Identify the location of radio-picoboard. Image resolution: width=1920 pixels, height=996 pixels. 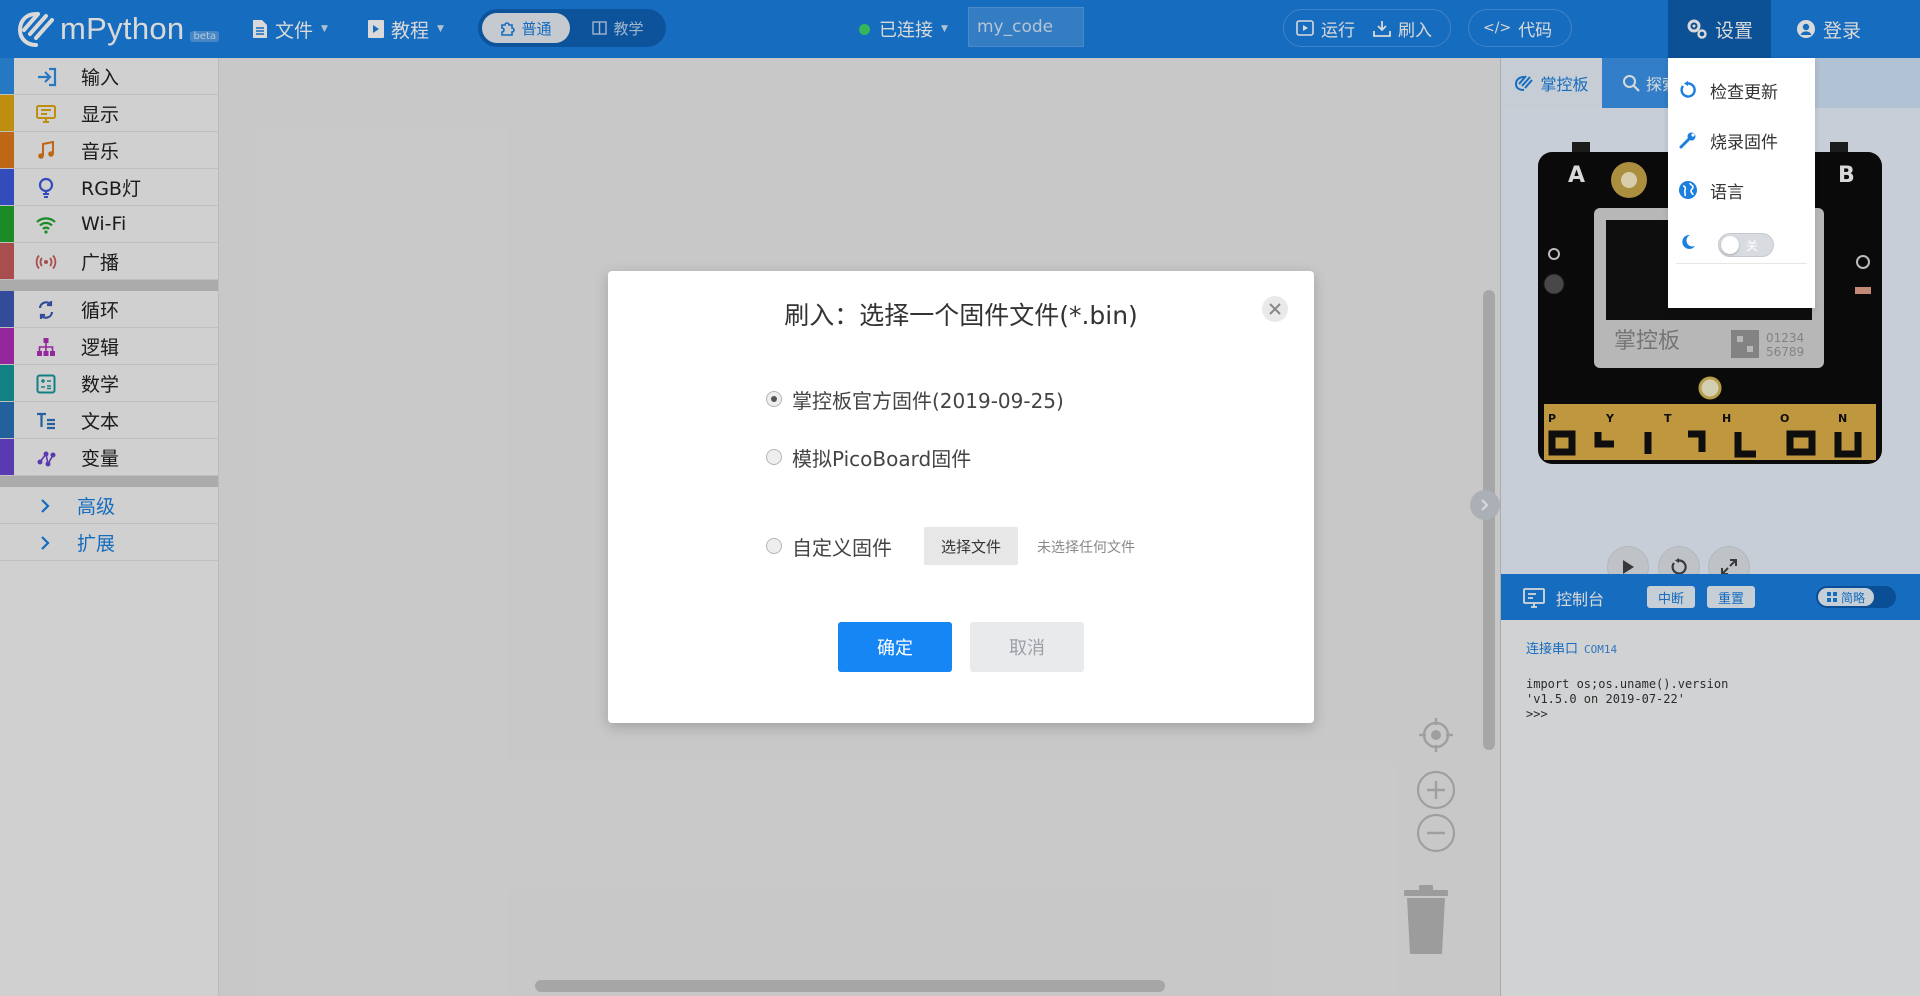
(774, 457).